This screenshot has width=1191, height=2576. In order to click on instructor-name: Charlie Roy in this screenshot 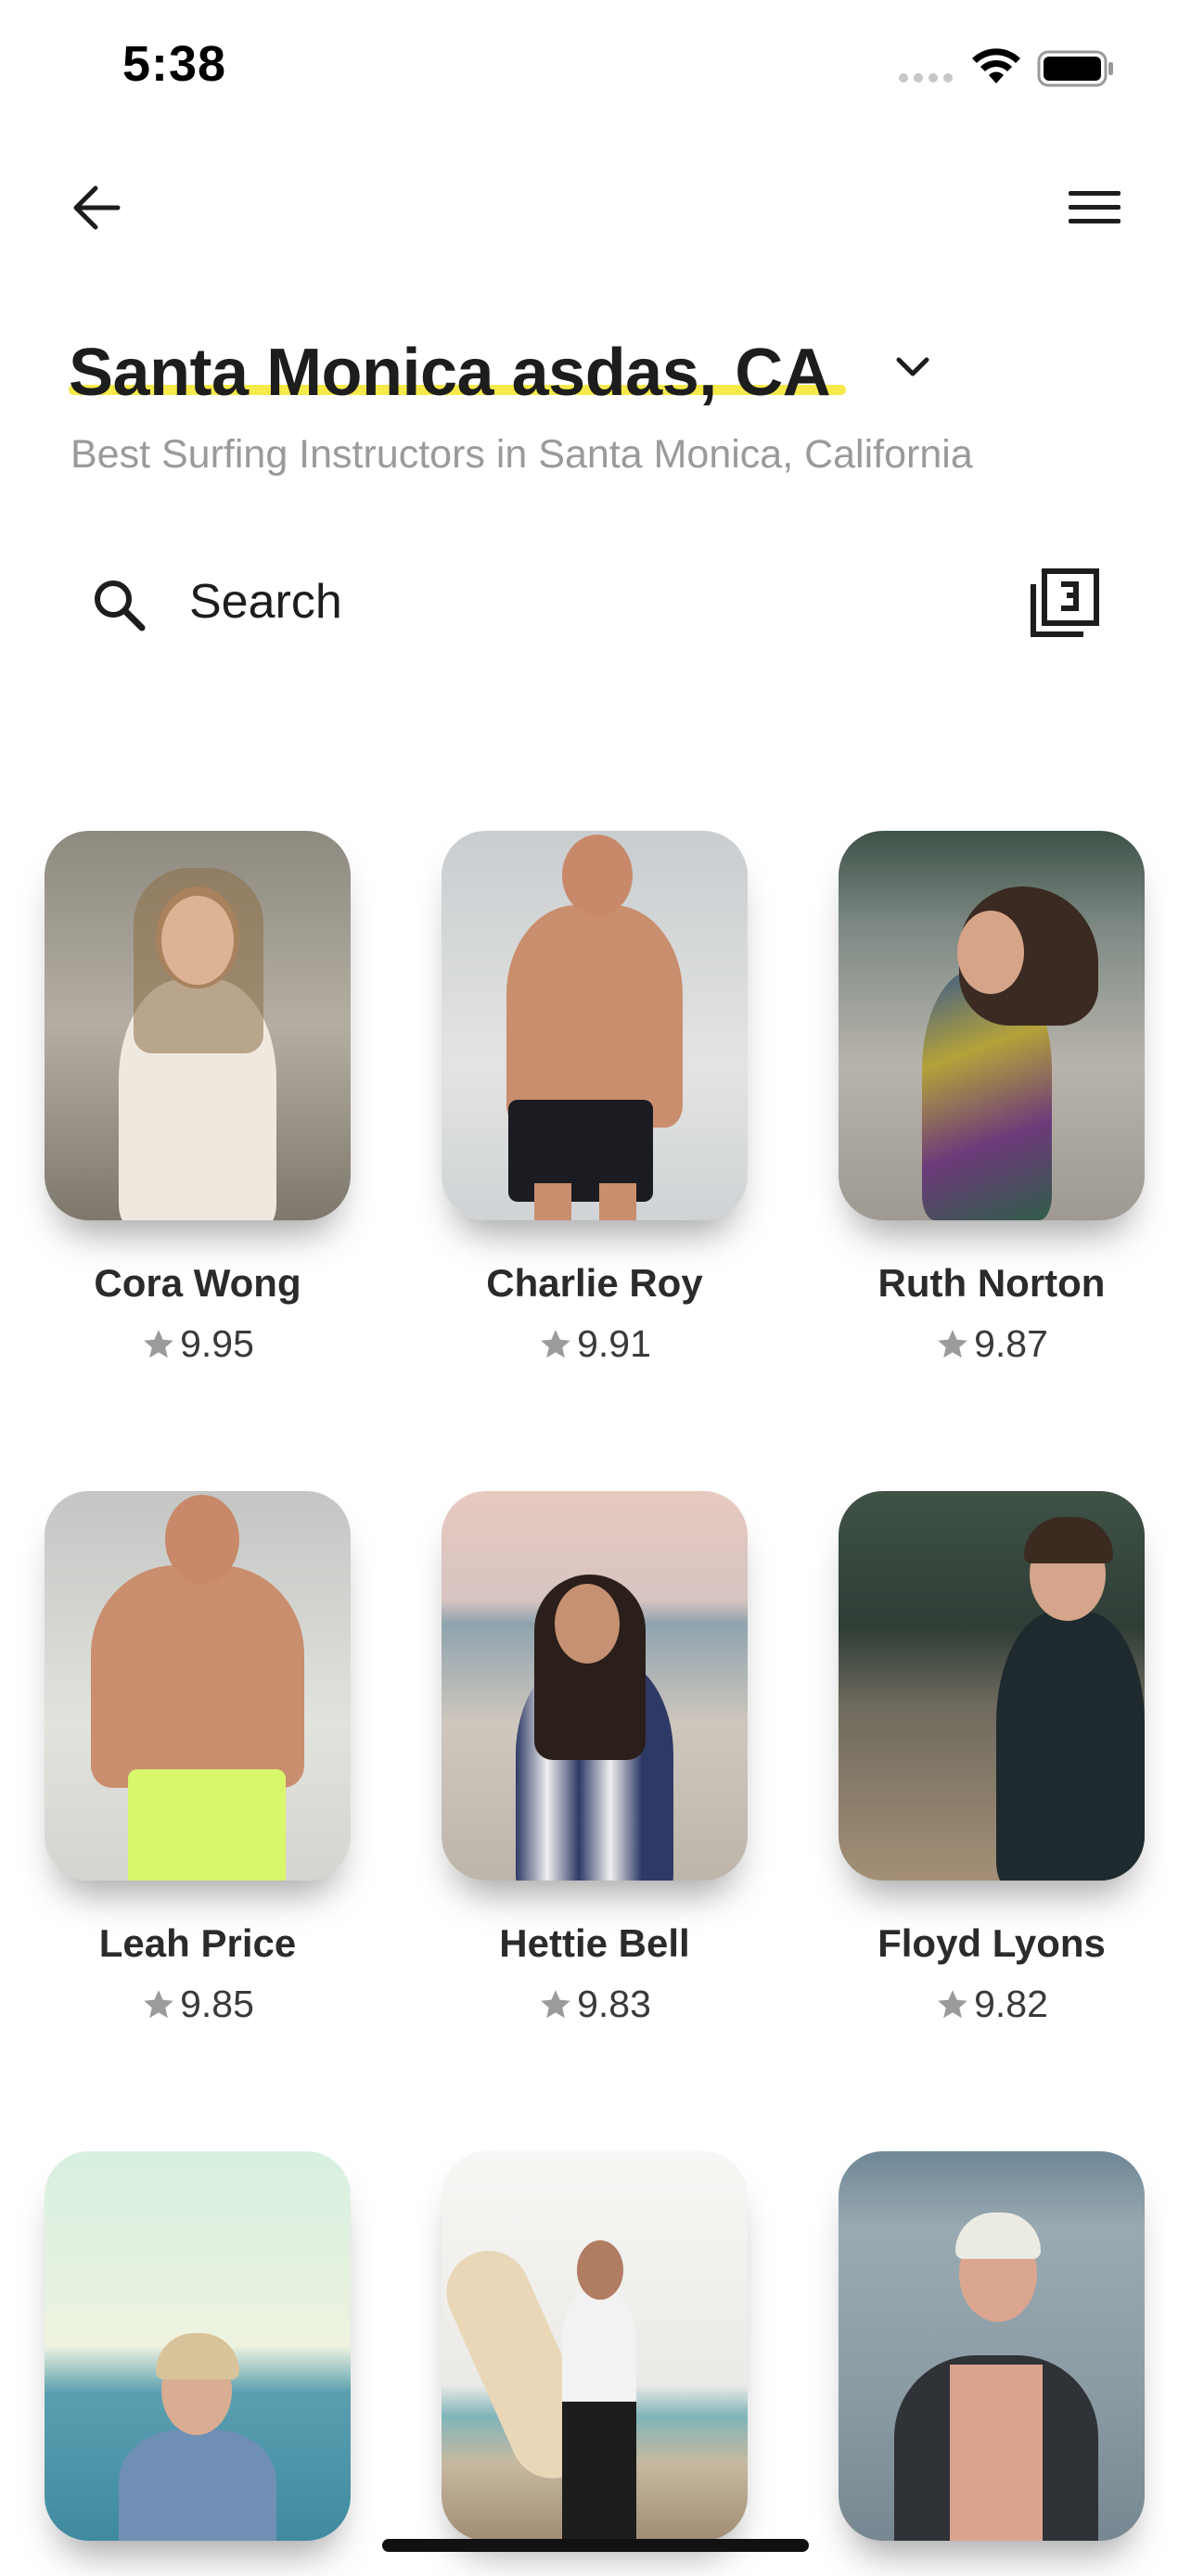, I will do `click(594, 1283)`.